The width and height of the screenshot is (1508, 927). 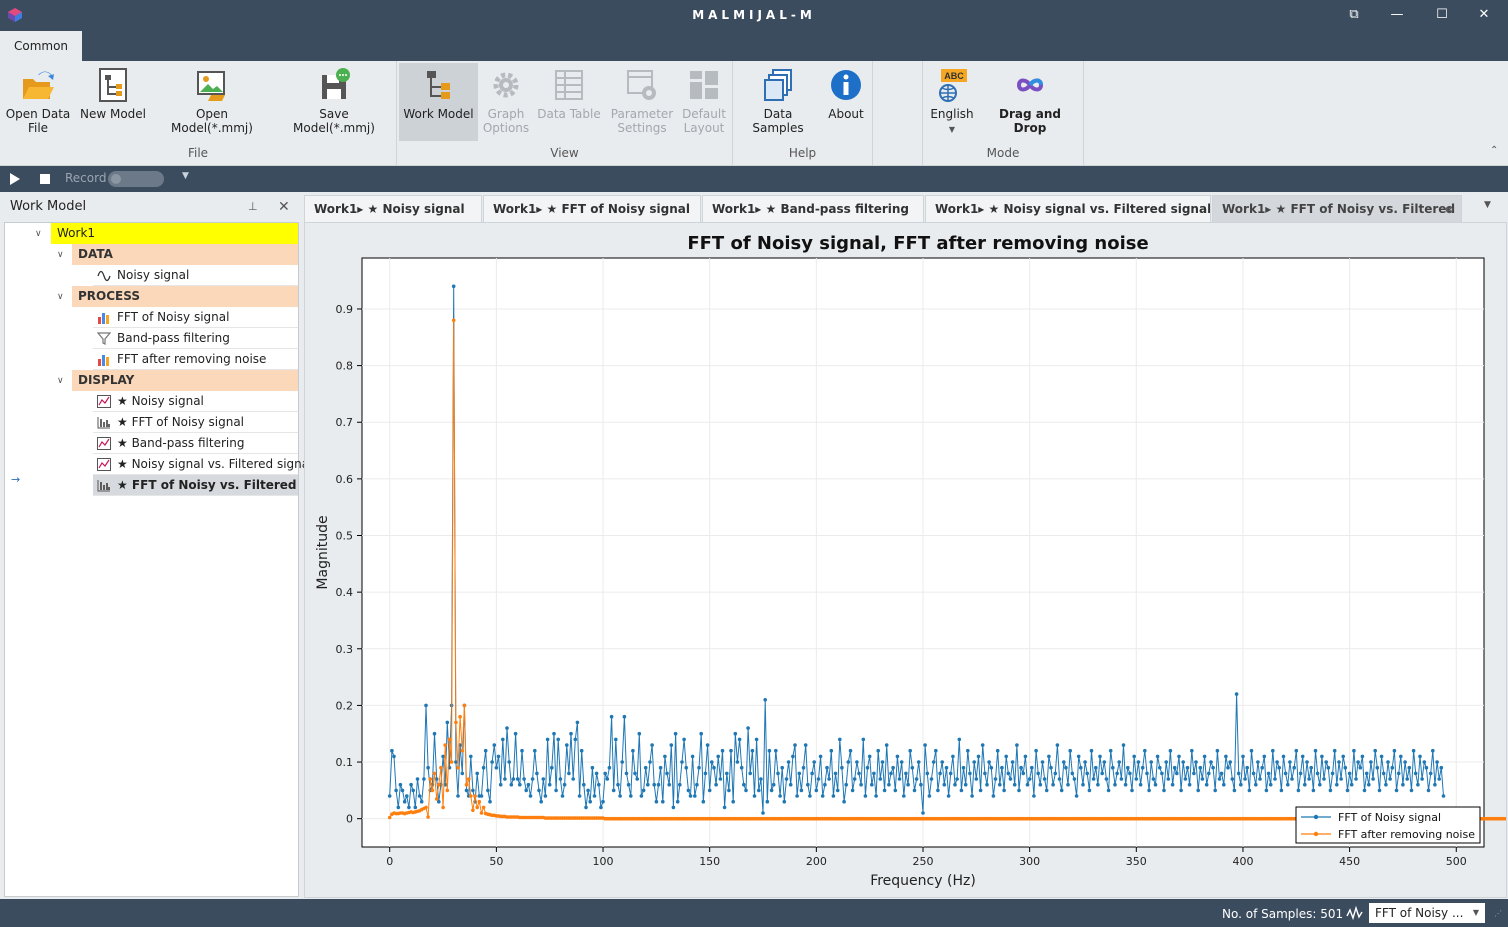 What do you see at coordinates (185, 296) in the screenshot?
I see `tree-section-process: PROCESS` at bounding box center [185, 296].